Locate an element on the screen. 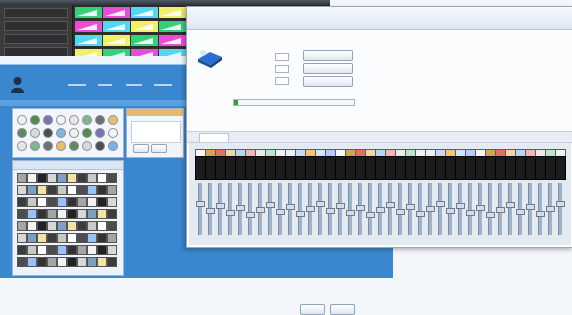 The image size is (572, 315). dialog-button is located at coordinates (342, 309).